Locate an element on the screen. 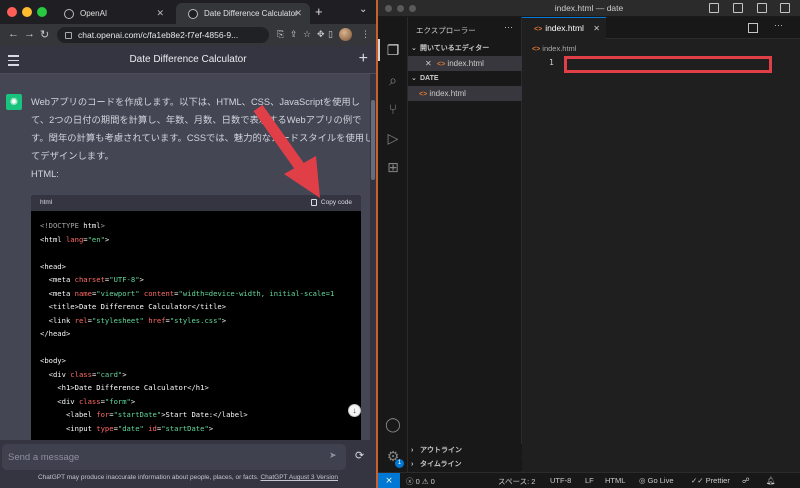 The image size is (800, 488). code-token: html is located at coordinates (92, 225).